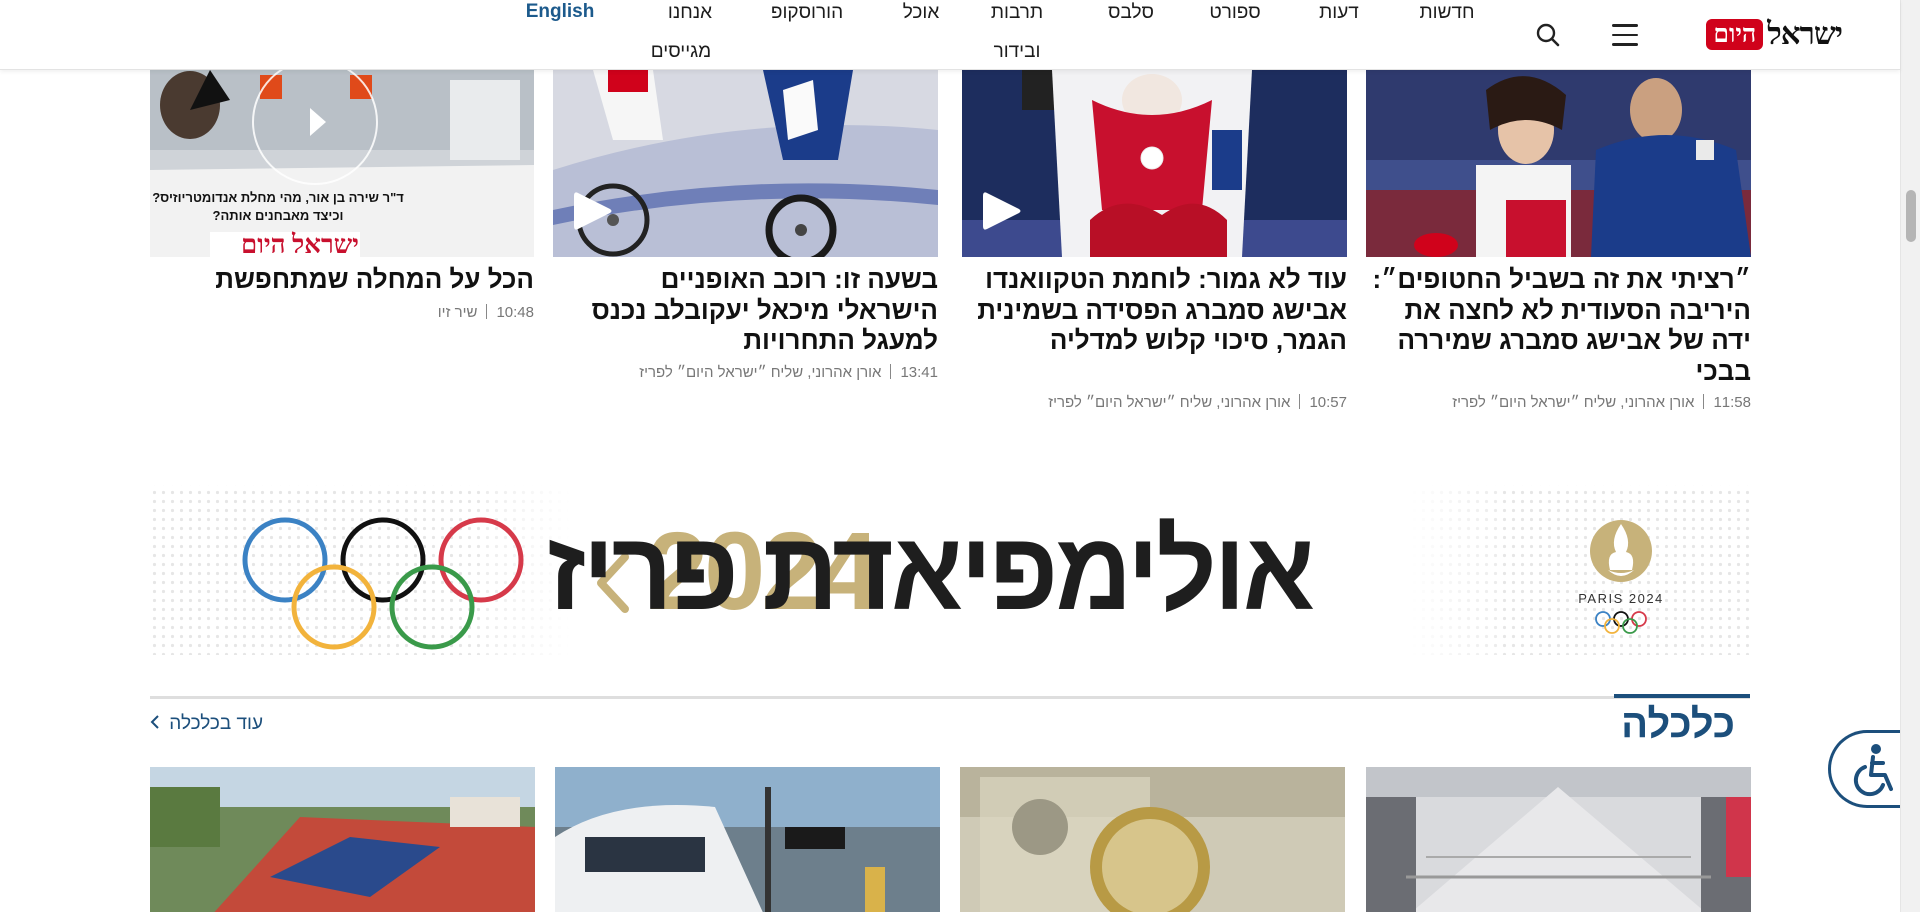 The image size is (1920, 912). I want to click on page-scrollbar, so click(1910, 456).